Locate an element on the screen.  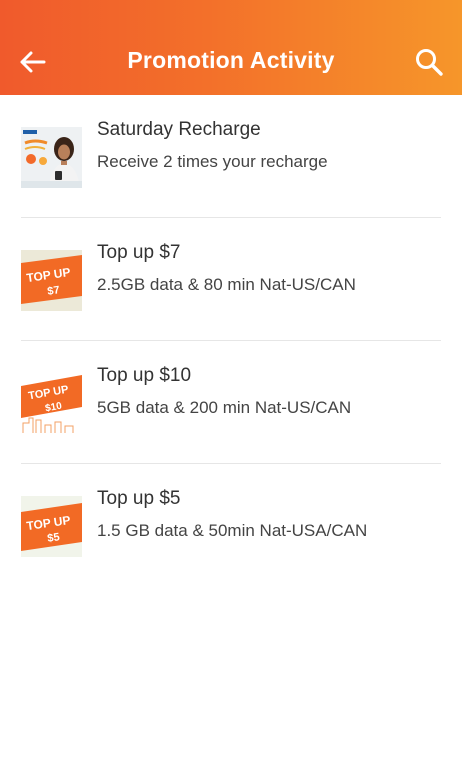
search-button is located at coordinates (429, 62).